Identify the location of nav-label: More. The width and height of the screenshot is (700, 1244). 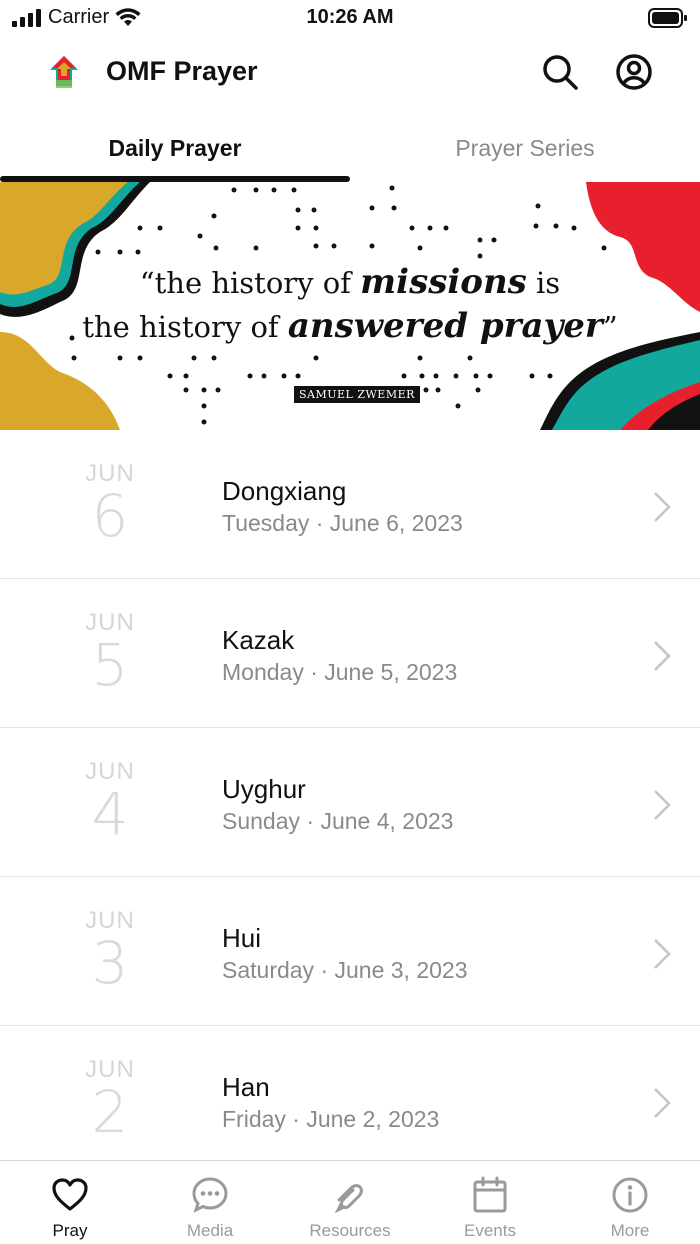
(630, 1230).